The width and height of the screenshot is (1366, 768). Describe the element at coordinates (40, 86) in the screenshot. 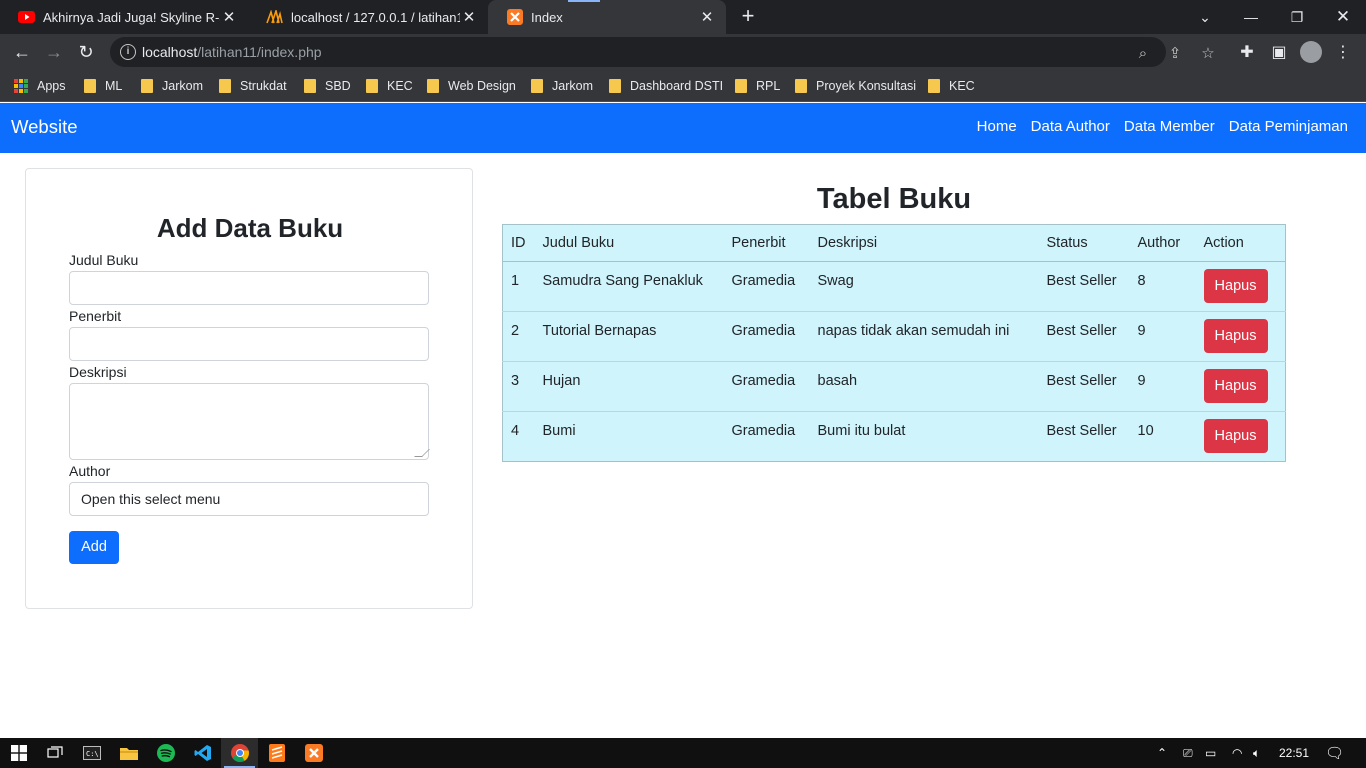

I see `bookmark-apps: Apps` at that location.